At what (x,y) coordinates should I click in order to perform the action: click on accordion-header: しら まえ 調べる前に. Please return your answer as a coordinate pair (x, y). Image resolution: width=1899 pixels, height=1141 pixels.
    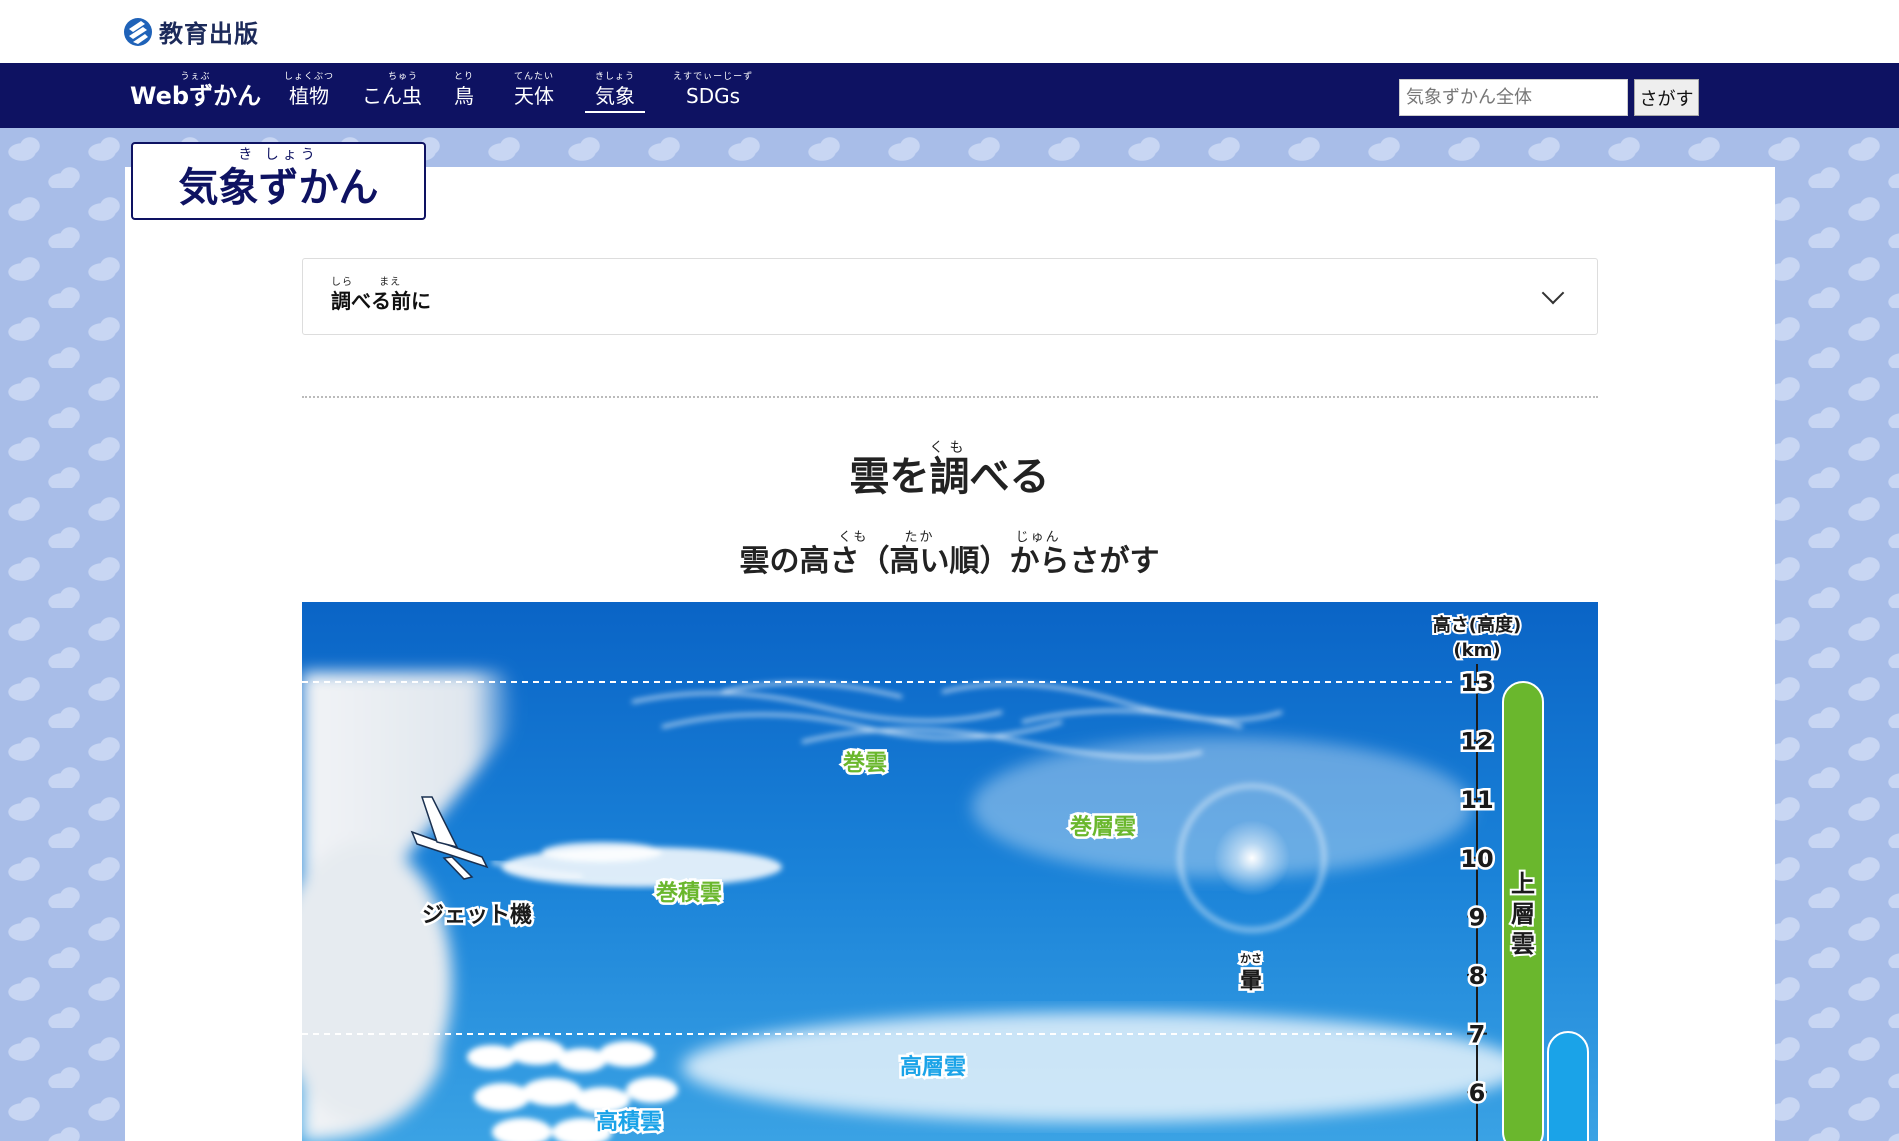
    Looking at the image, I should click on (381, 295).